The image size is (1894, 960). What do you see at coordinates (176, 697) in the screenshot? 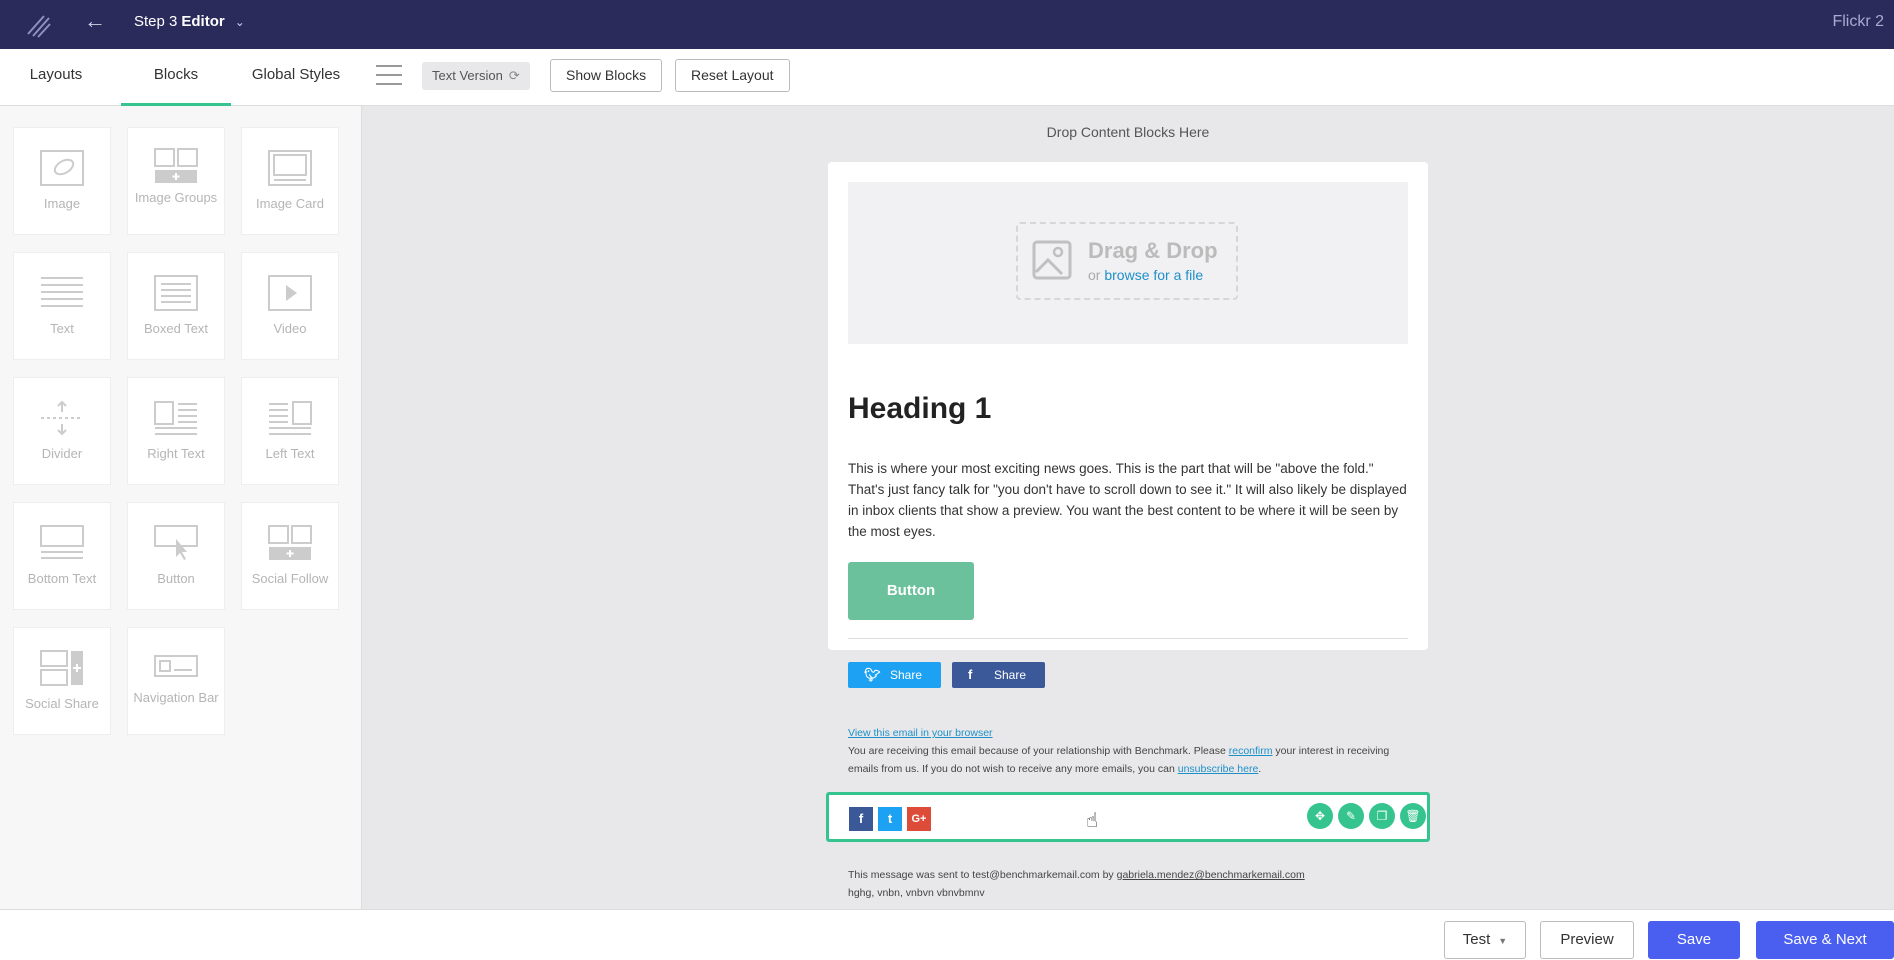
I see `block-label: Navigation Bar` at bounding box center [176, 697].